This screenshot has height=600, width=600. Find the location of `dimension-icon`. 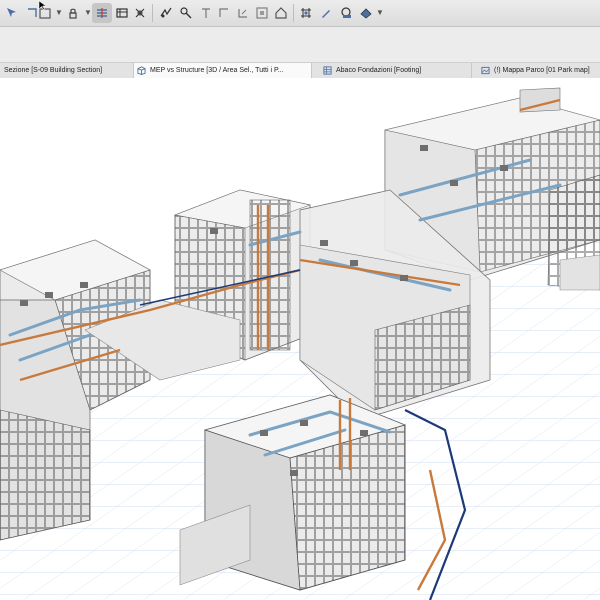

dimension-icon is located at coordinates (243, 13).